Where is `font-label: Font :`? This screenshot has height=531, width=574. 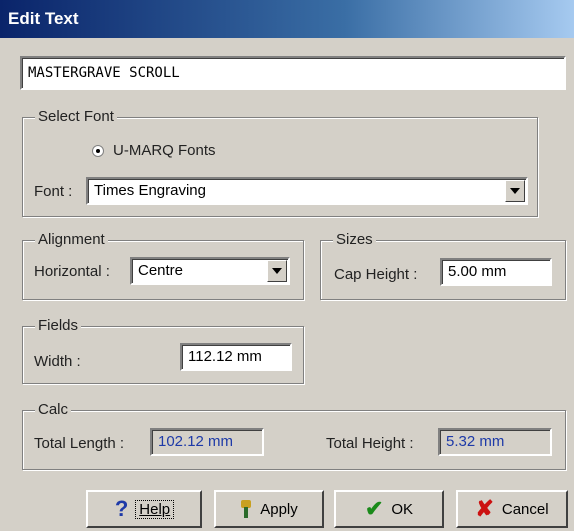
font-label: Font : is located at coordinates (53, 191).